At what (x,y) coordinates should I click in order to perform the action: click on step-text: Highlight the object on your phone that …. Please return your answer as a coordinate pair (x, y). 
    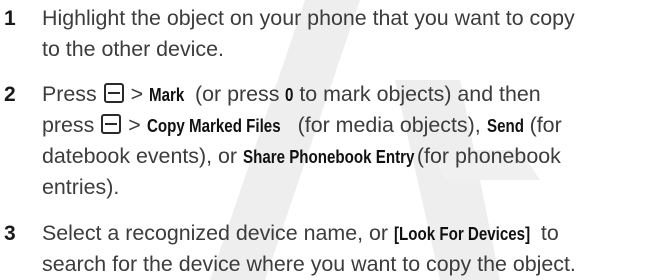
    Looking at the image, I should click on (308, 18).